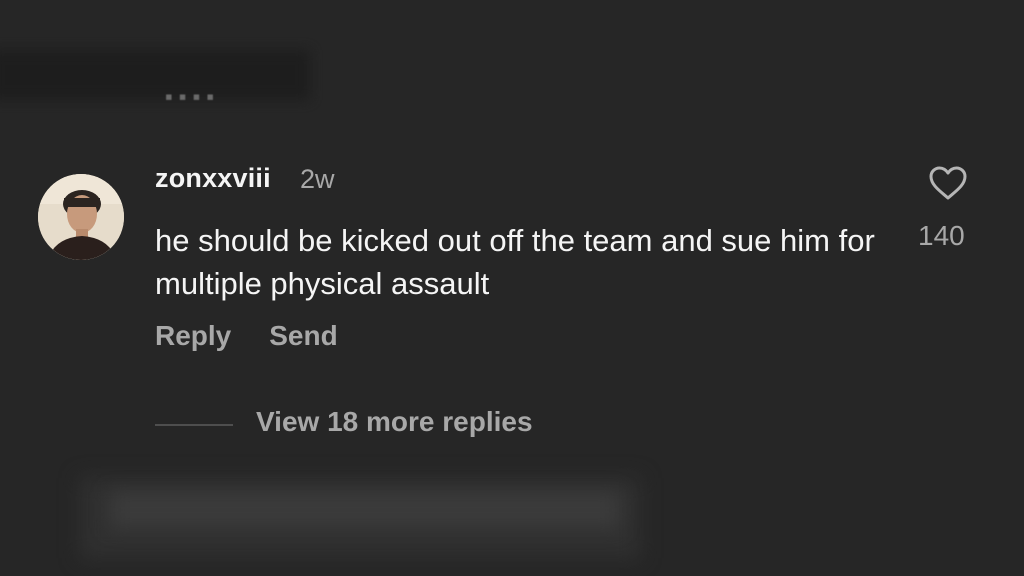 Image resolution: width=1024 pixels, height=576 pixels. Describe the element at coordinates (941, 235) in the screenshot. I see `like-count: 140` at that location.